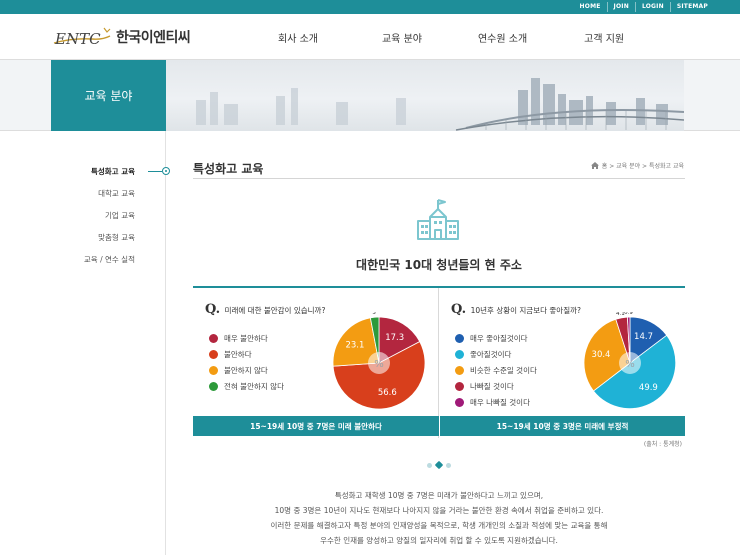 The width and height of the screenshot is (740, 555). I want to click on main-nav: 회사 소개 교육 분야 연수원 소개 고객 지원, so click(443, 37).